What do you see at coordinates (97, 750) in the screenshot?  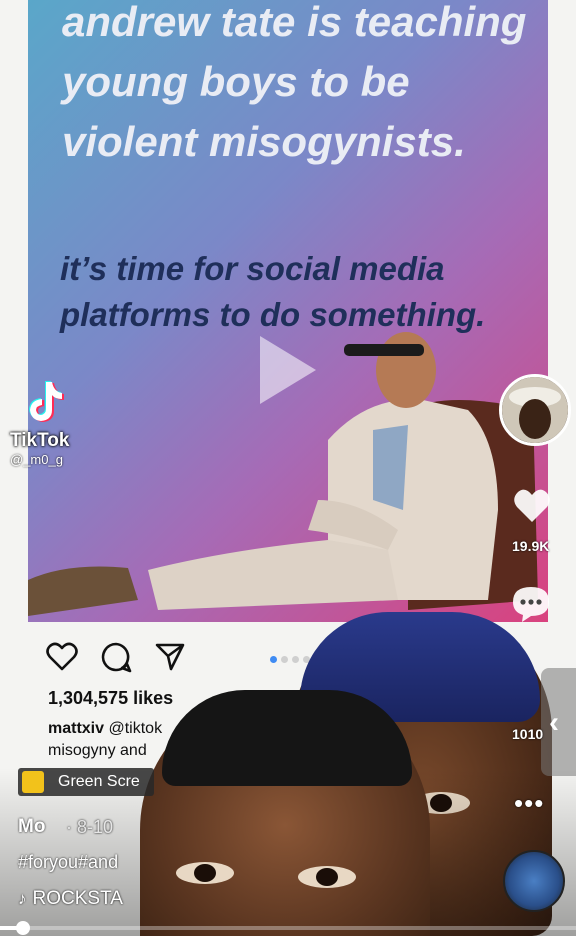 I see `caption-line-2: misogyny and` at bounding box center [97, 750].